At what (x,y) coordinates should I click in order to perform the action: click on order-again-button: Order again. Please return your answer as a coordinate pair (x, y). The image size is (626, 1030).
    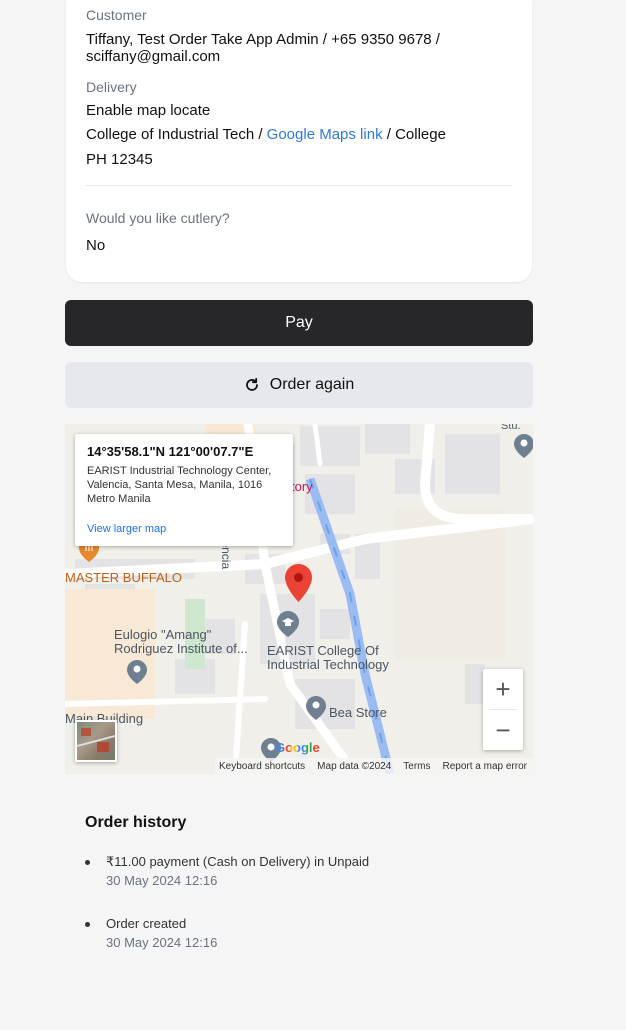
    Looking at the image, I should click on (299, 385).